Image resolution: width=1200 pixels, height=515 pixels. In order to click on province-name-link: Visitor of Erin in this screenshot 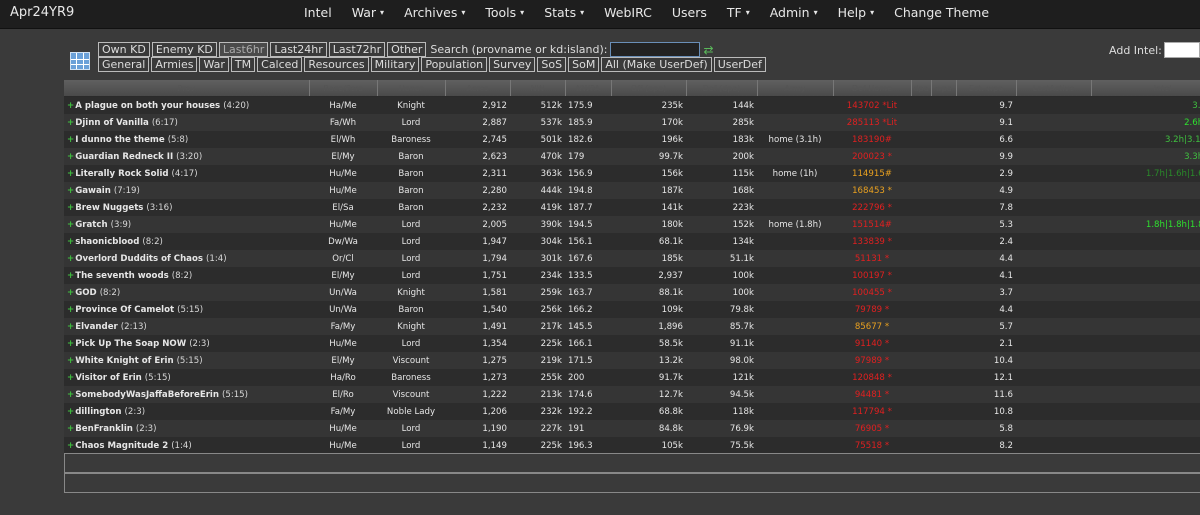, I will do `click(108, 378)`.